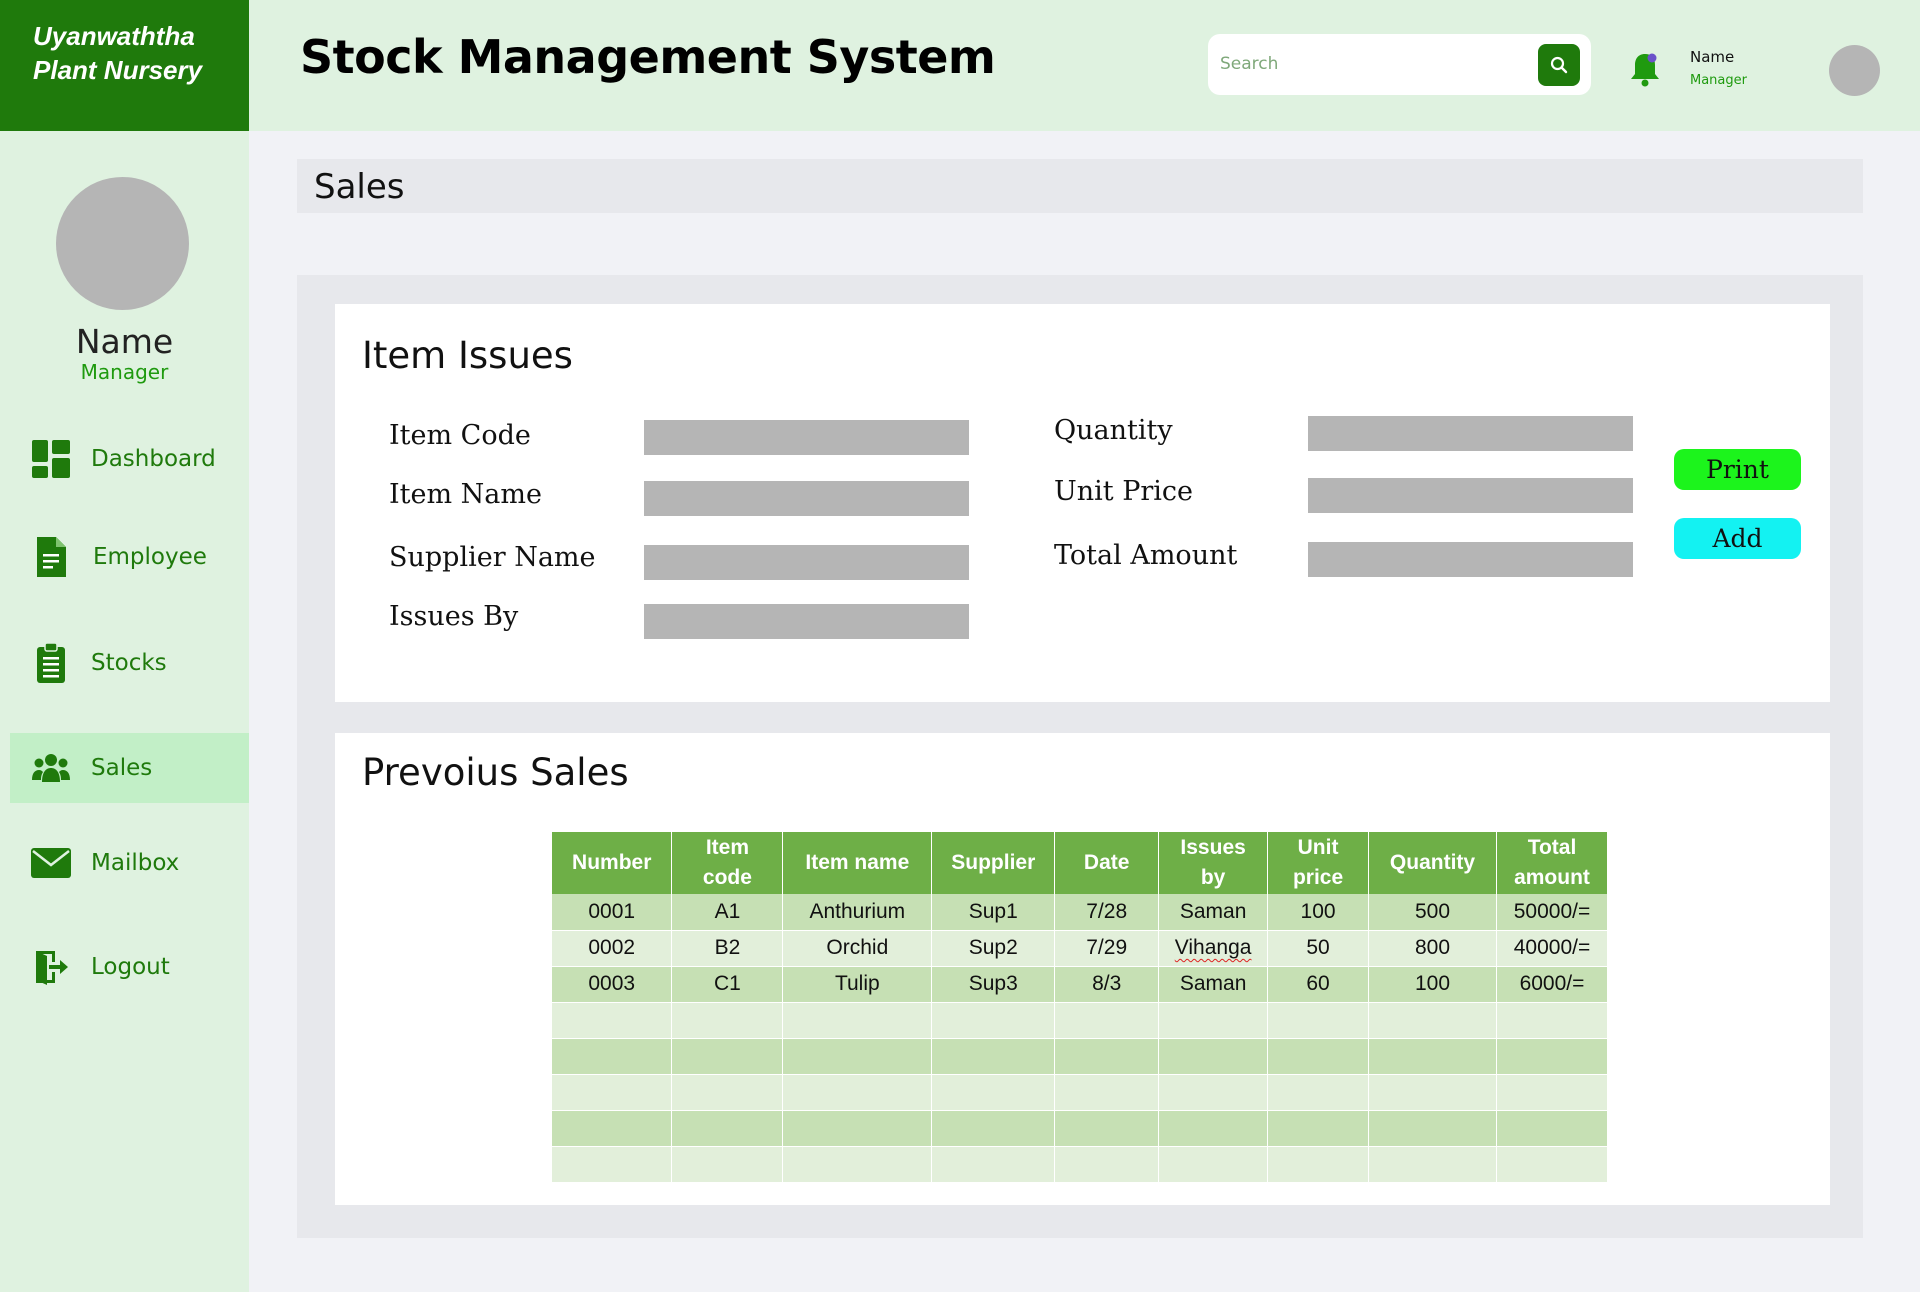 The width and height of the screenshot is (1920, 1292). I want to click on table-cell: 60, so click(1318, 984).